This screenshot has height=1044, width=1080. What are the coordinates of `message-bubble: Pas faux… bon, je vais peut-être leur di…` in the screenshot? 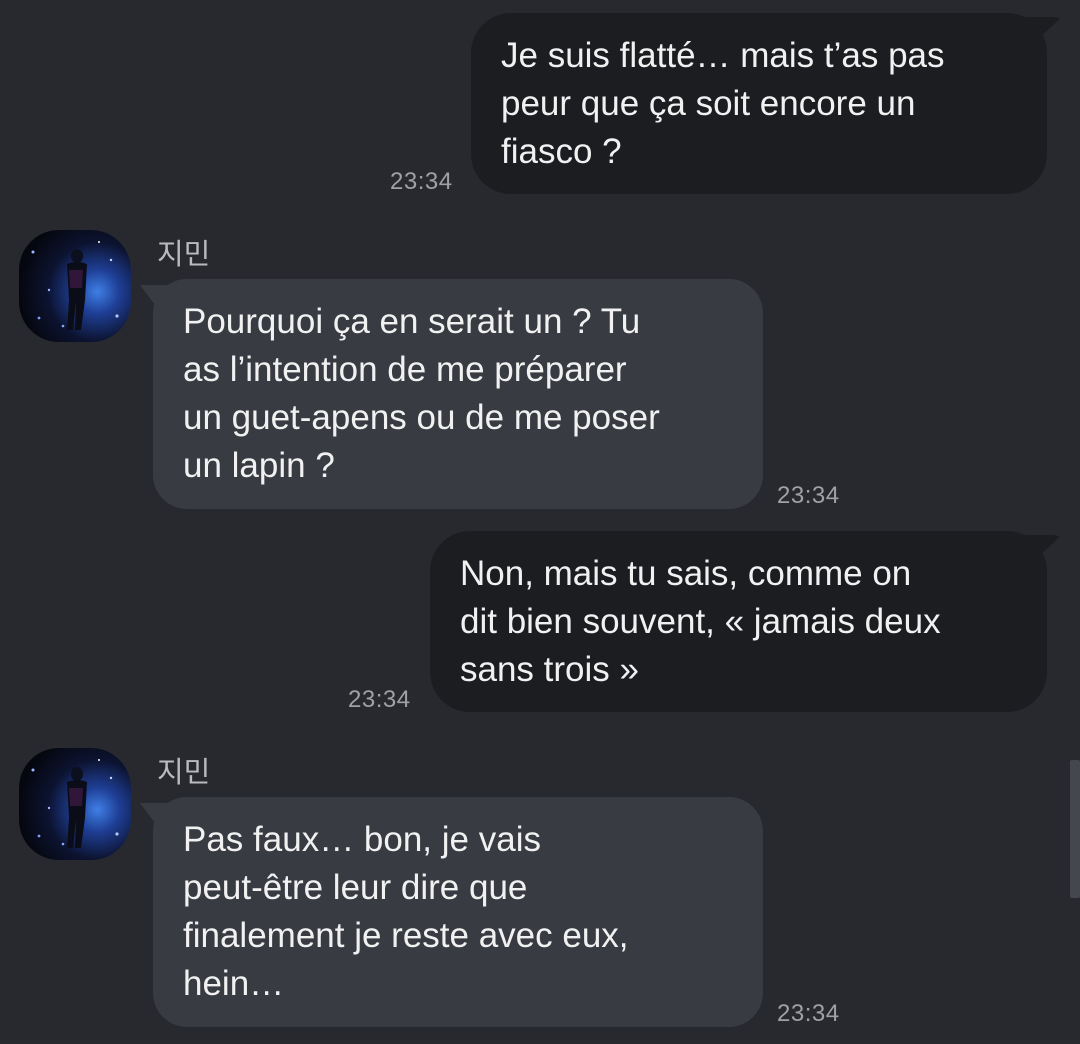 It's located at (458, 912).